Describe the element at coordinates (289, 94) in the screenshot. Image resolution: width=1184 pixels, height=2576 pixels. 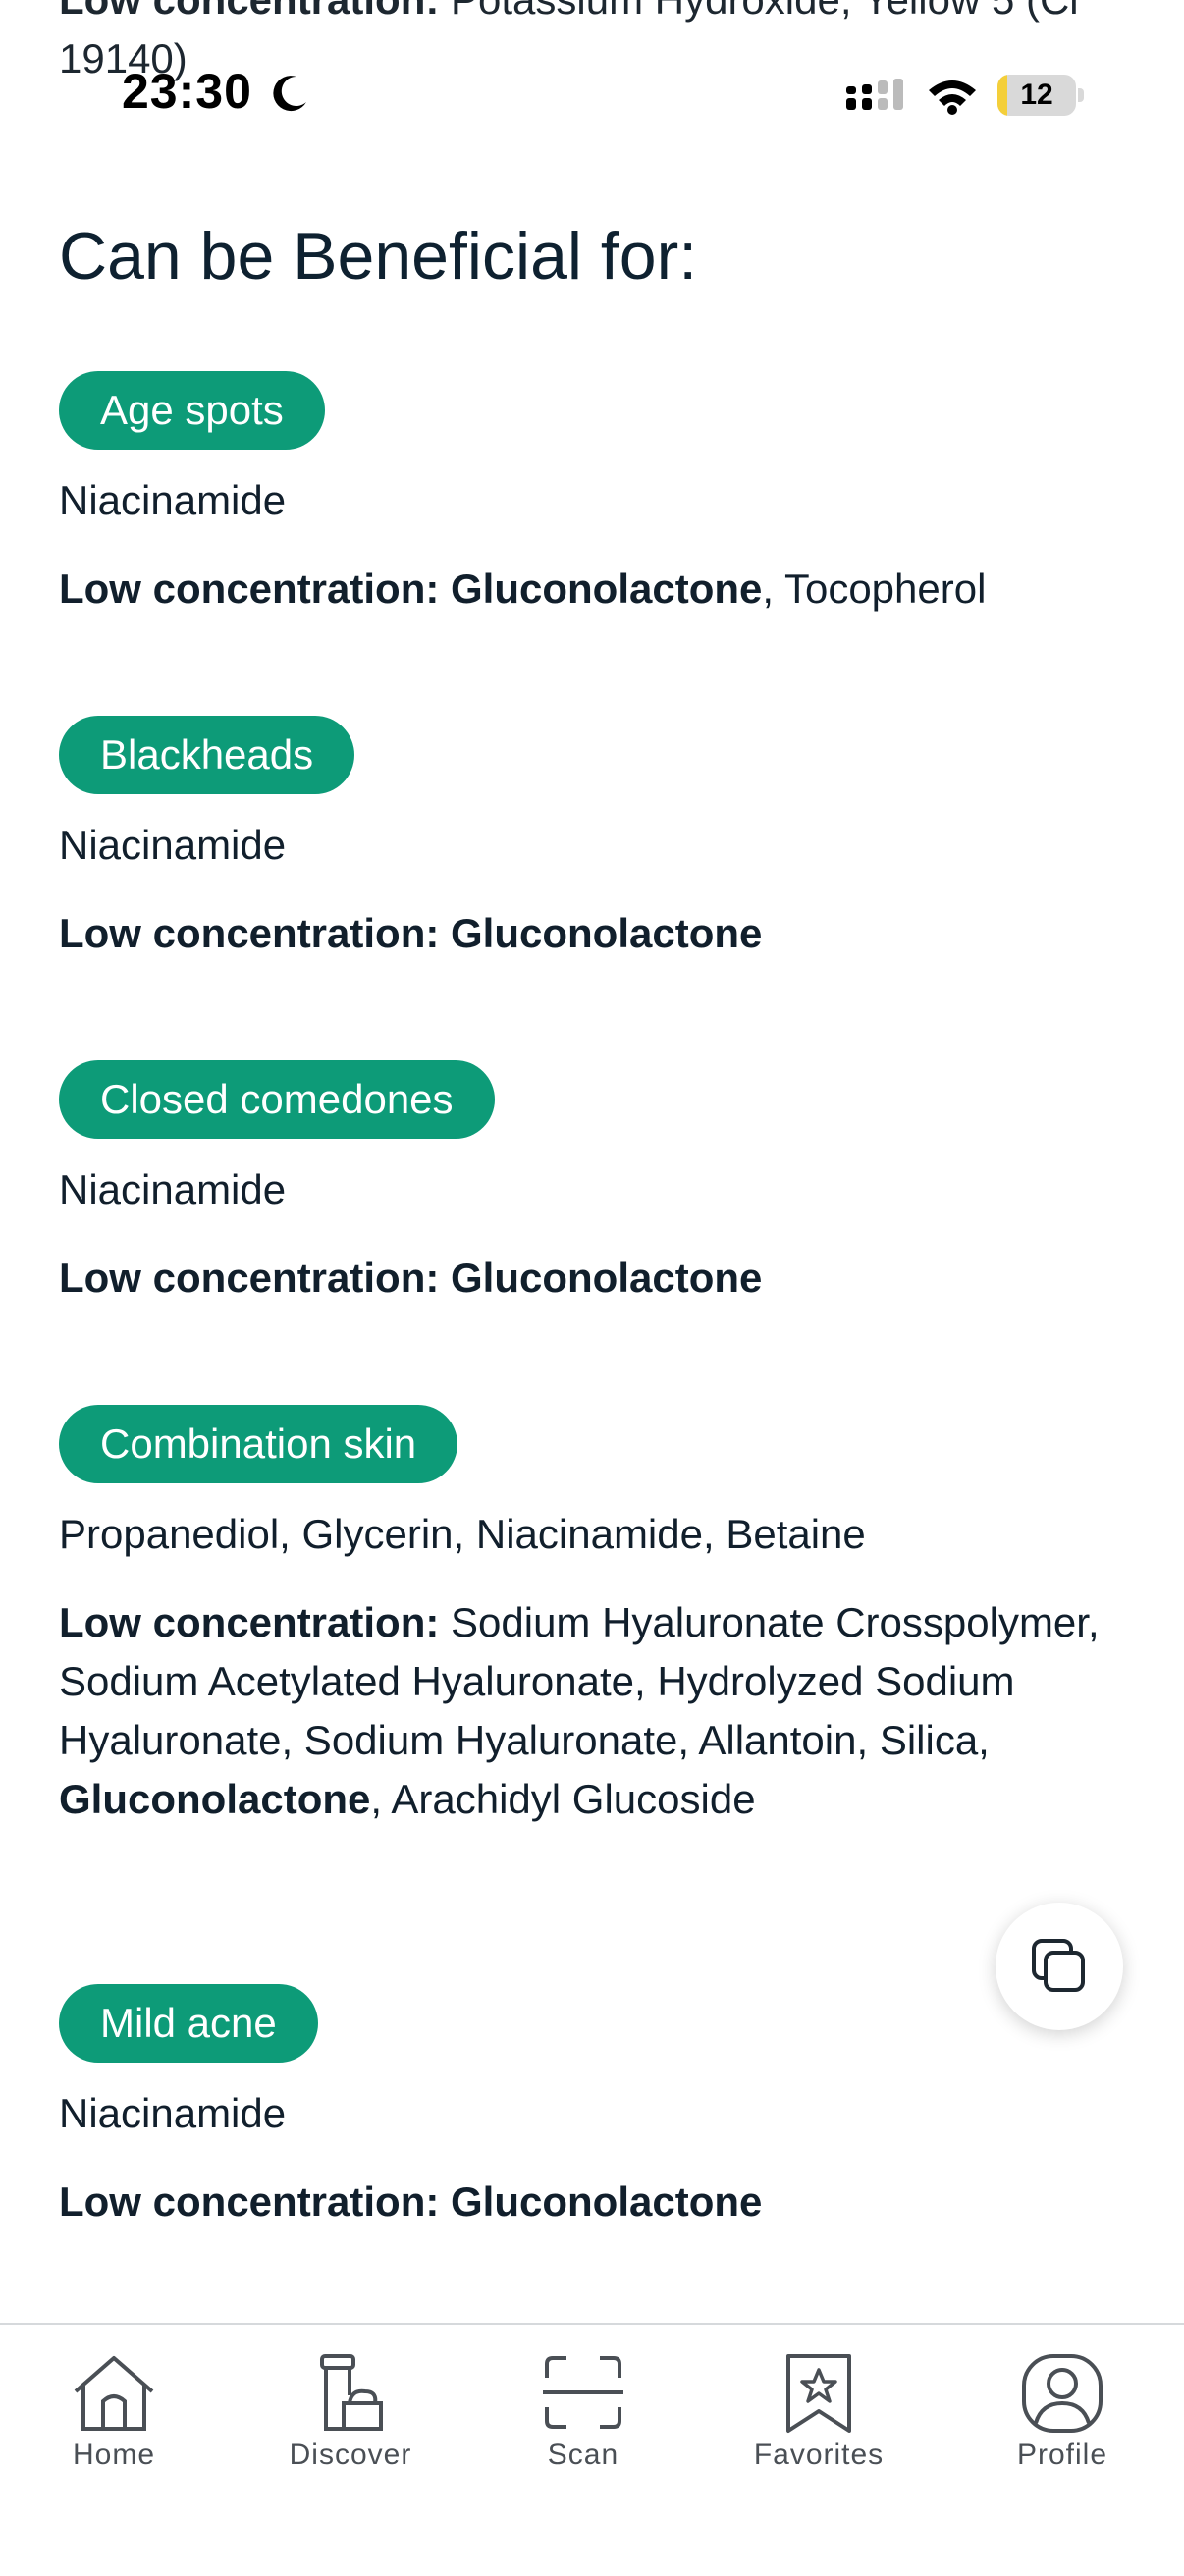
I see `moon-icon` at that location.